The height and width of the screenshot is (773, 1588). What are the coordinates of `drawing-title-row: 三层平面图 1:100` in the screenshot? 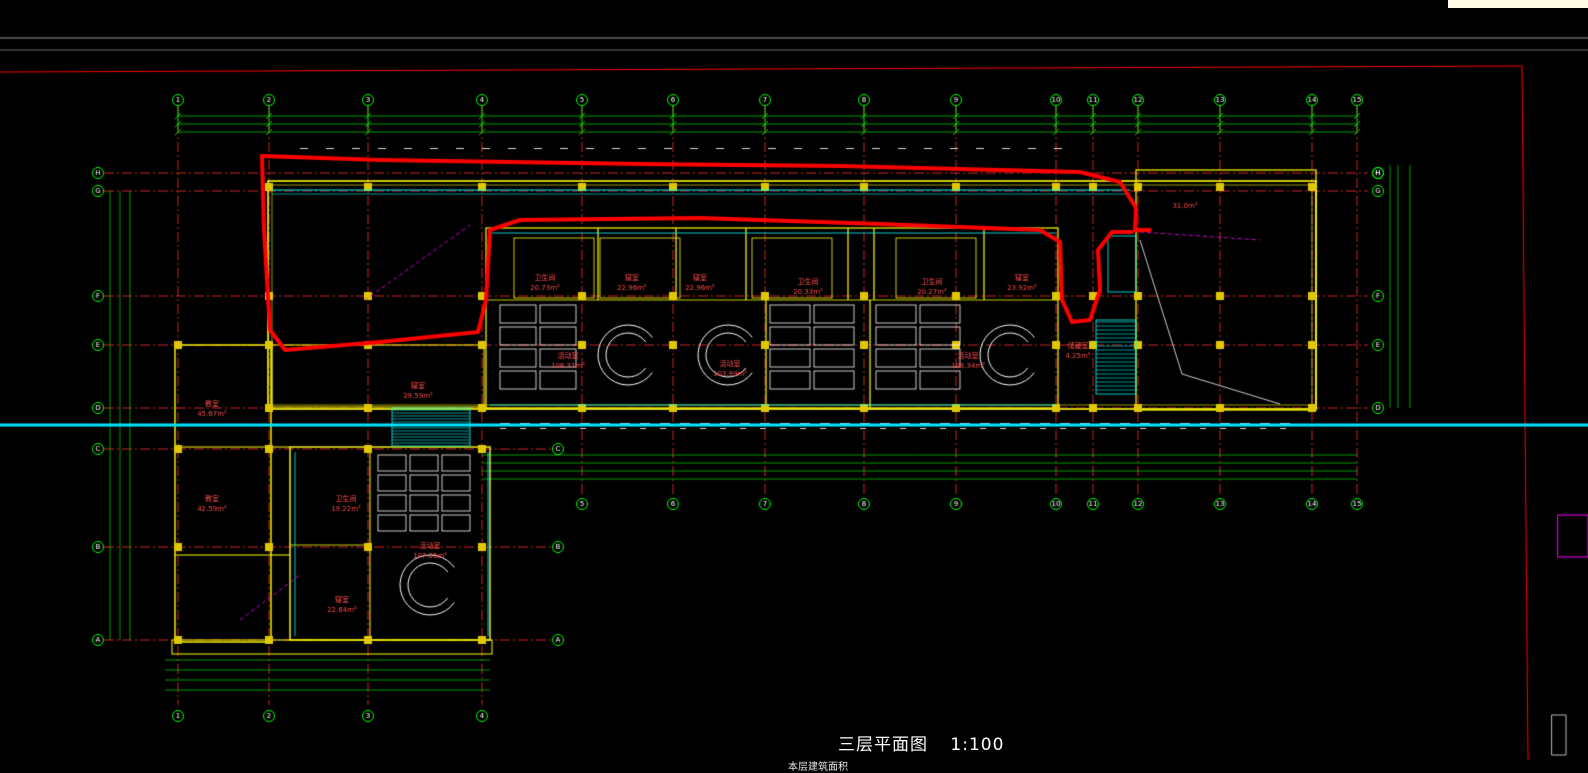 It's located at (921, 742).